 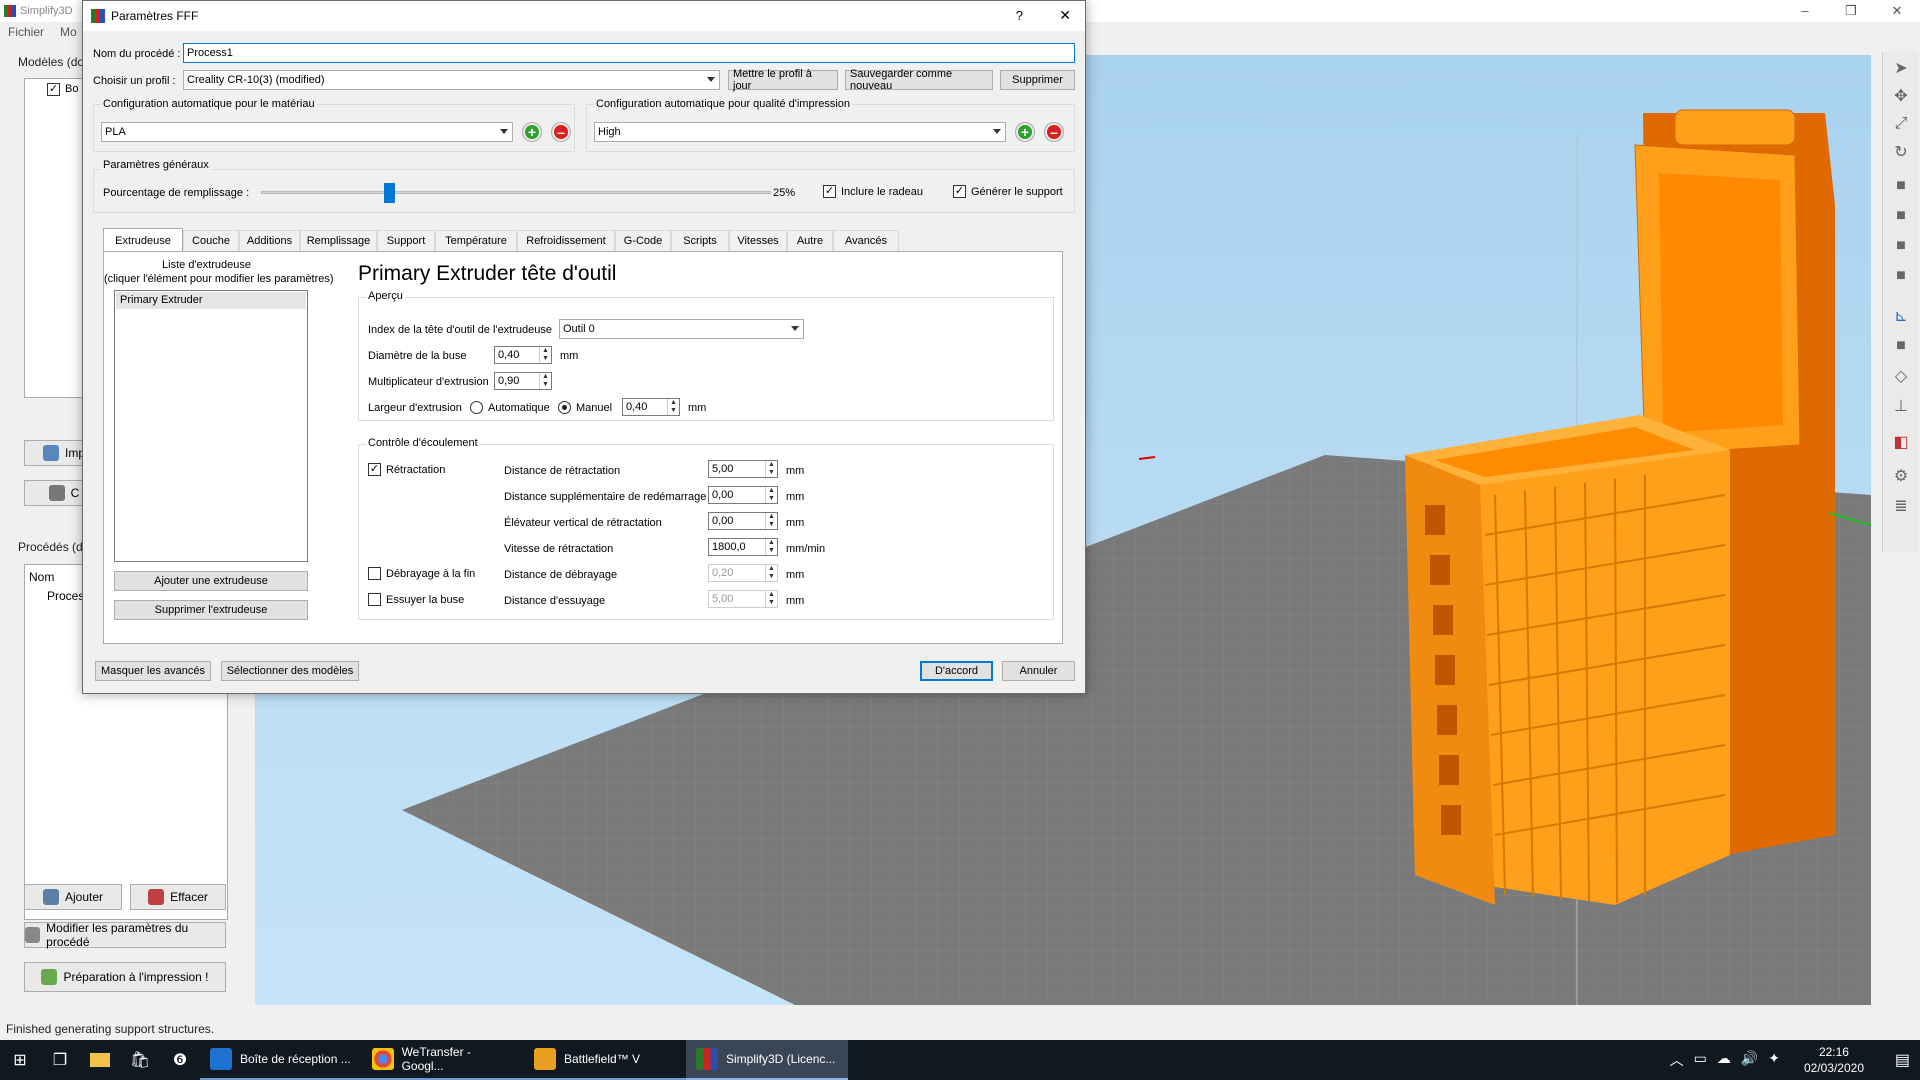 I want to click on zoom-icon: ⤢, so click(x=1901, y=124).